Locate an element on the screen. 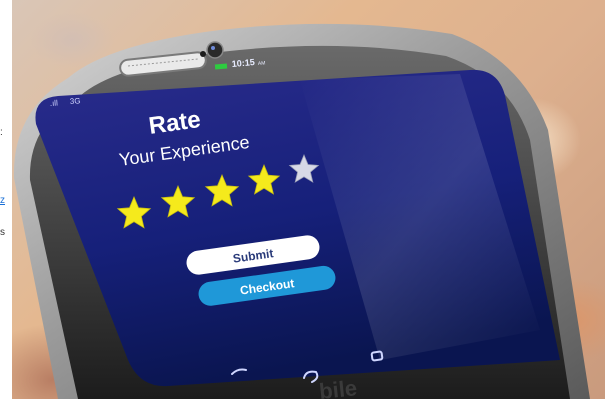  battery-icon is located at coordinates (221, 66).